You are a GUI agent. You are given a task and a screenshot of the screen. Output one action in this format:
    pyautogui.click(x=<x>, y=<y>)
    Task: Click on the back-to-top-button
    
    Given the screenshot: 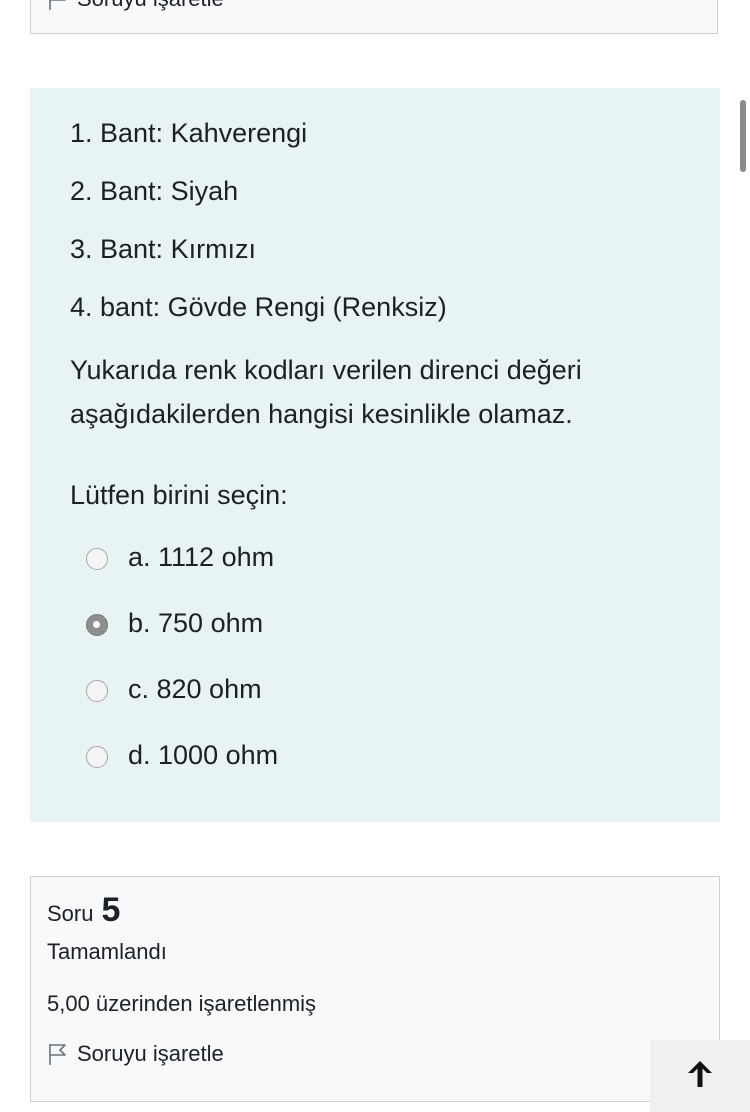 What is the action you would take?
    pyautogui.click(x=700, y=1076)
    